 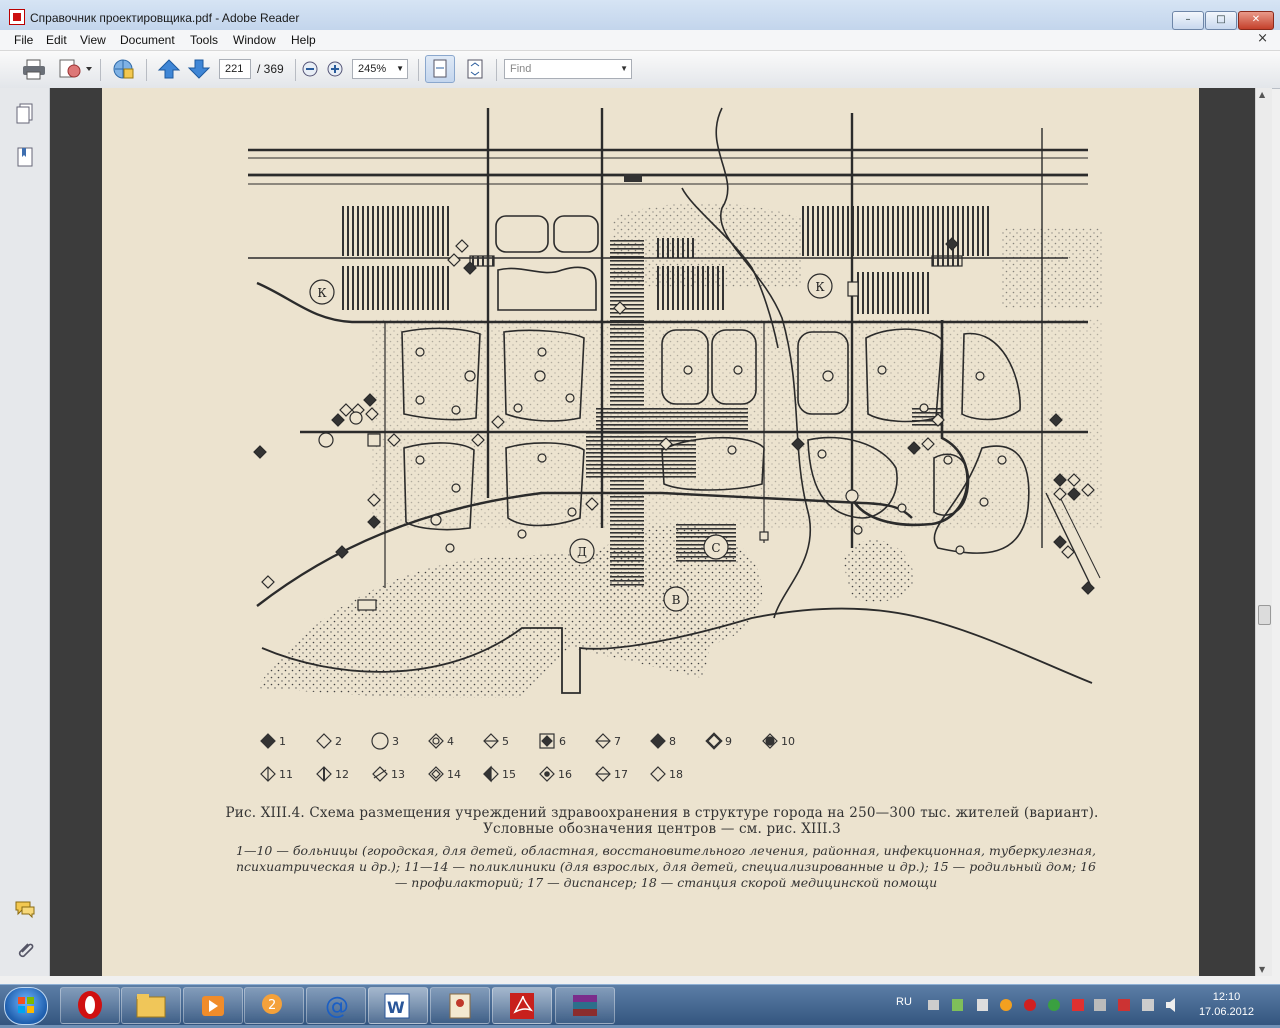 I want to click on maximize-button: □, so click(x=1221, y=20).